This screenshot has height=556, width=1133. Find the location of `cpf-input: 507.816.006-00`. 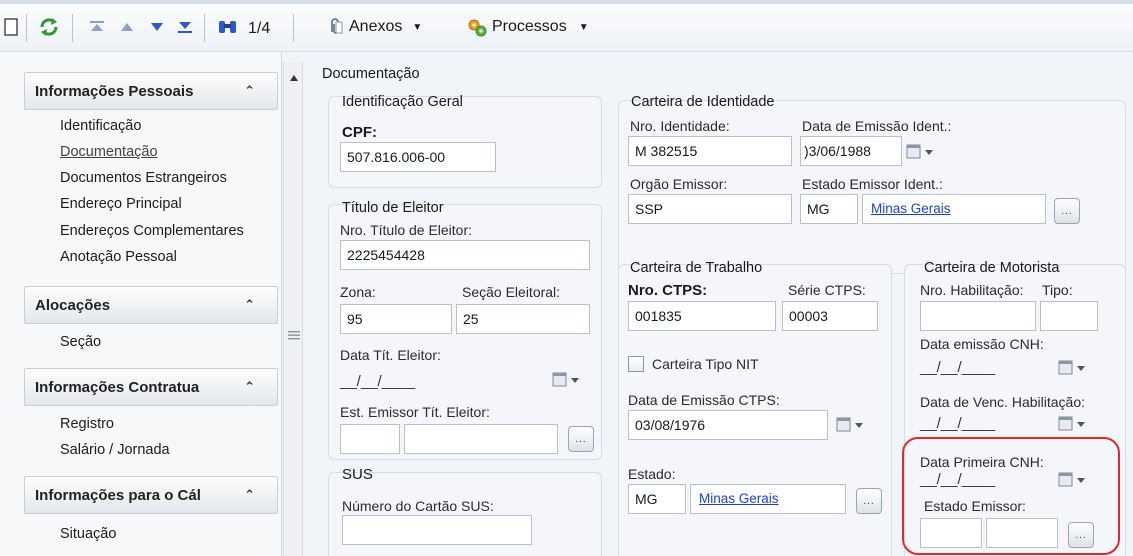

cpf-input: 507.816.006-00 is located at coordinates (418, 157).